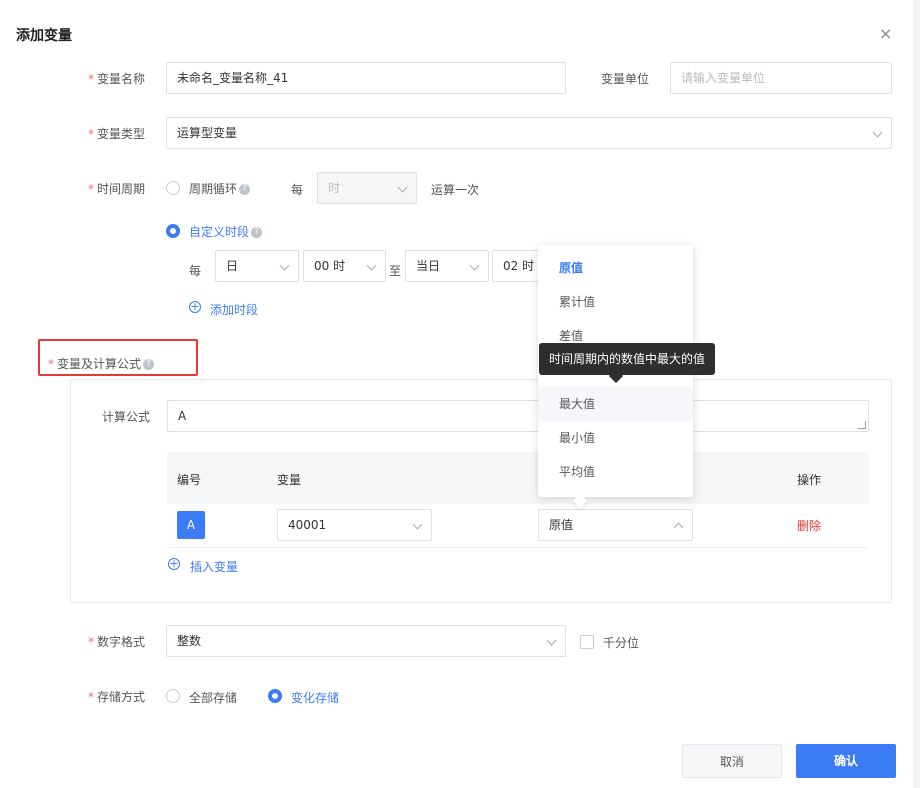 This screenshot has height=788, width=920. What do you see at coordinates (366, 641) in the screenshot?
I see `number-format-select: 整数` at bounding box center [366, 641].